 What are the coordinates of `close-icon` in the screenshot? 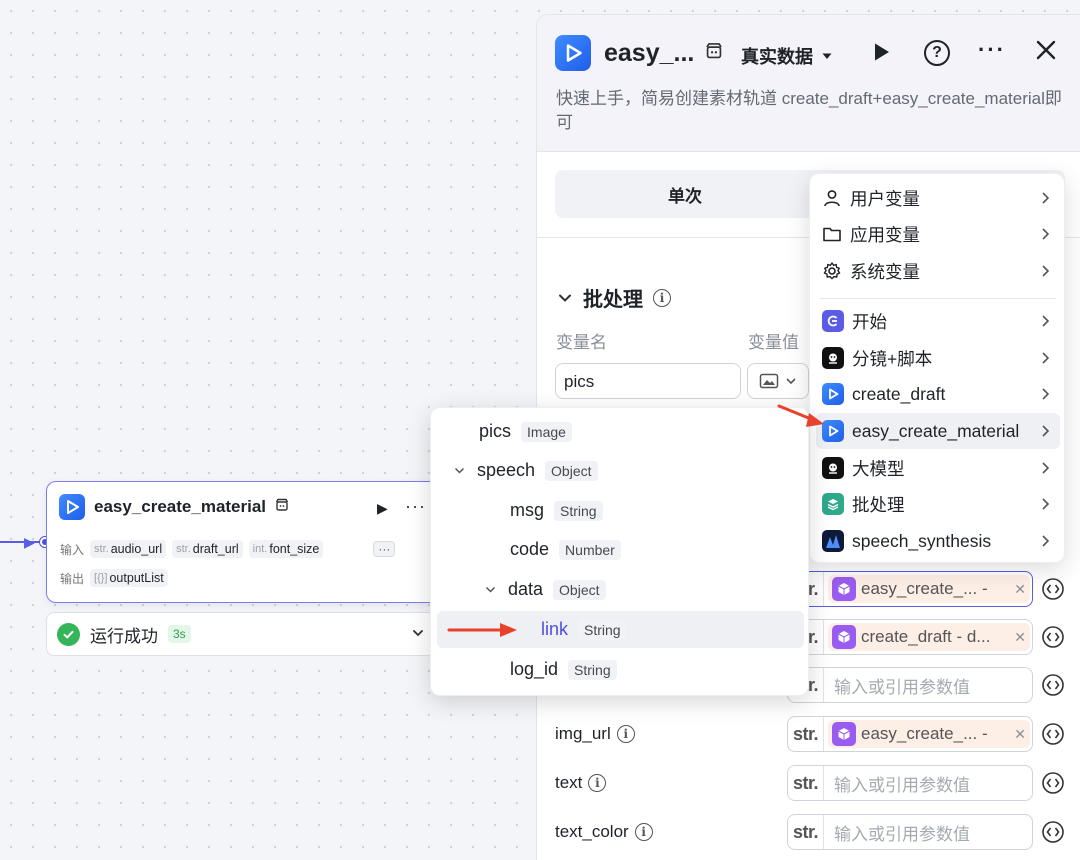 It's located at (1046, 52).